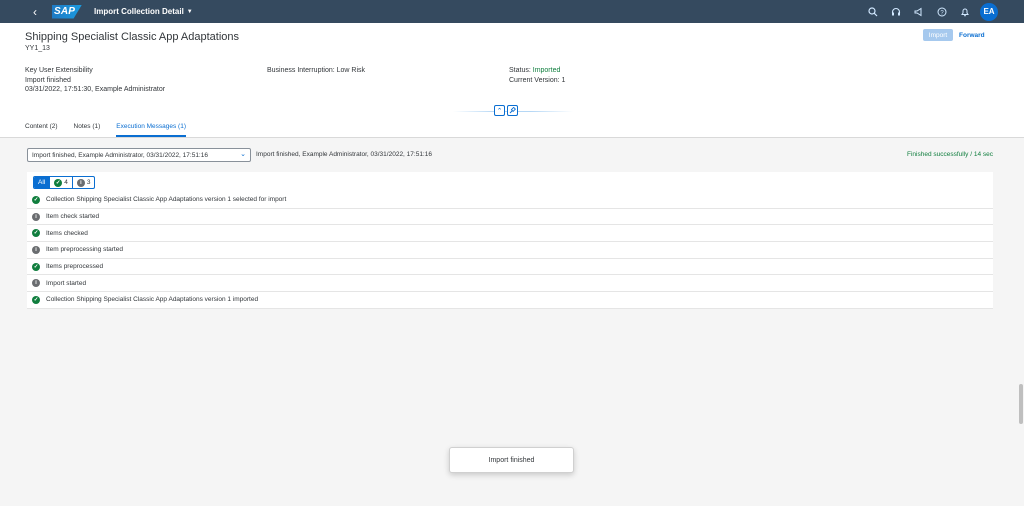 The height and width of the screenshot is (506, 1024). Describe the element at coordinates (41, 130) in the screenshot. I see `tab-content: Content (2)` at that location.